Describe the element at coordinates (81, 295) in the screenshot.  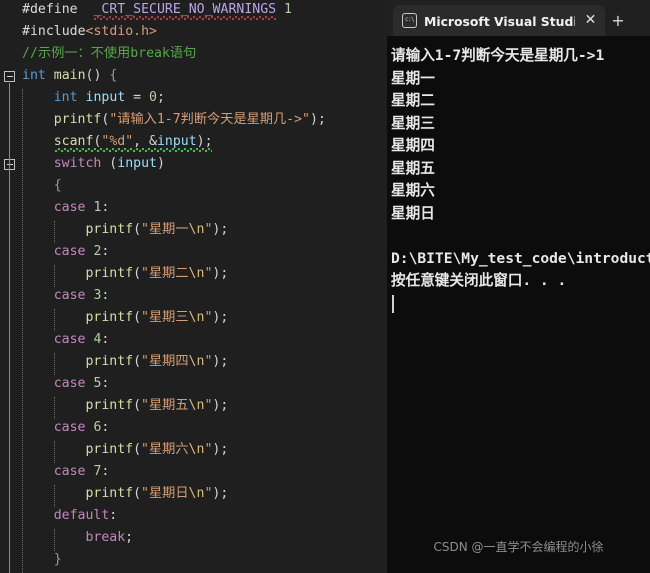
I see `code-line: case 3:` at that location.